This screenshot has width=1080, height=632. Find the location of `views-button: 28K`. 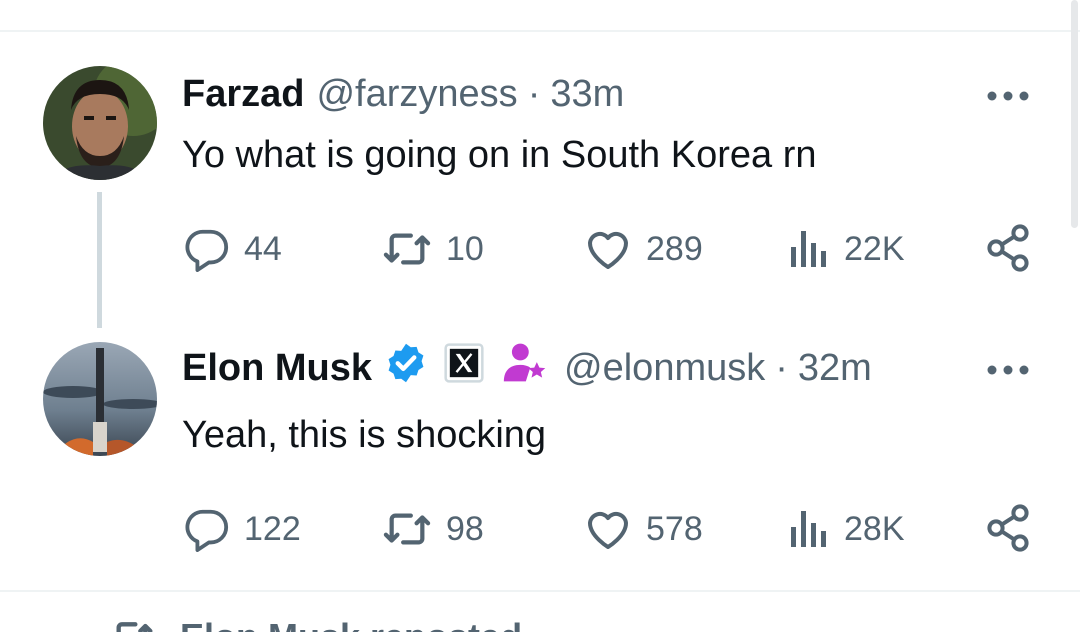

views-button: 28K is located at coordinates (846, 529).